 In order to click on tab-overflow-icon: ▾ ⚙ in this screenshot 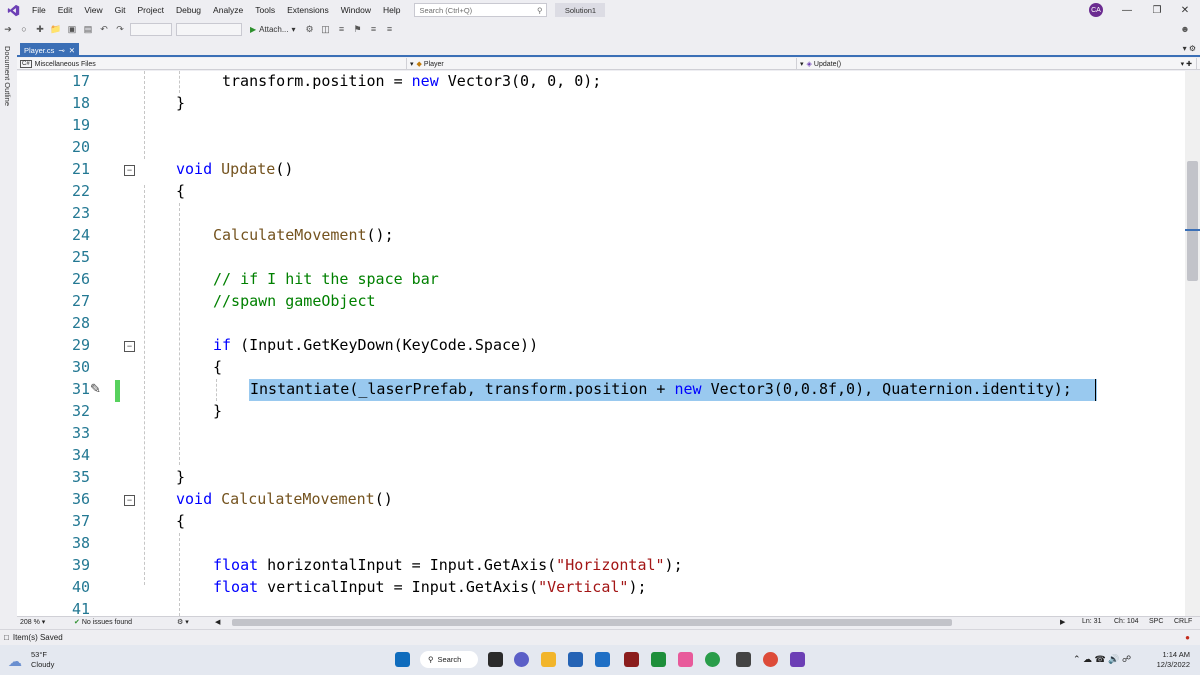, I will do `click(1189, 48)`.